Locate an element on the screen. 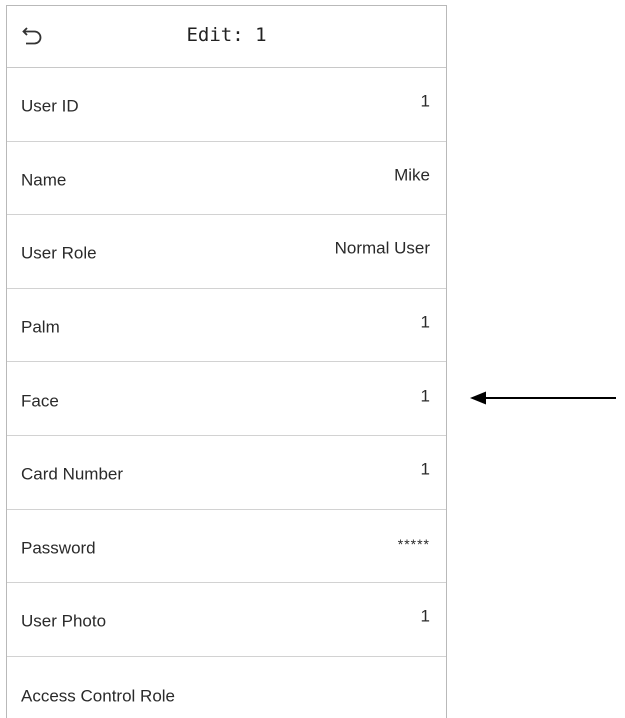 The image size is (625, 718). row-label: Face is located at coordinates (40, 401).